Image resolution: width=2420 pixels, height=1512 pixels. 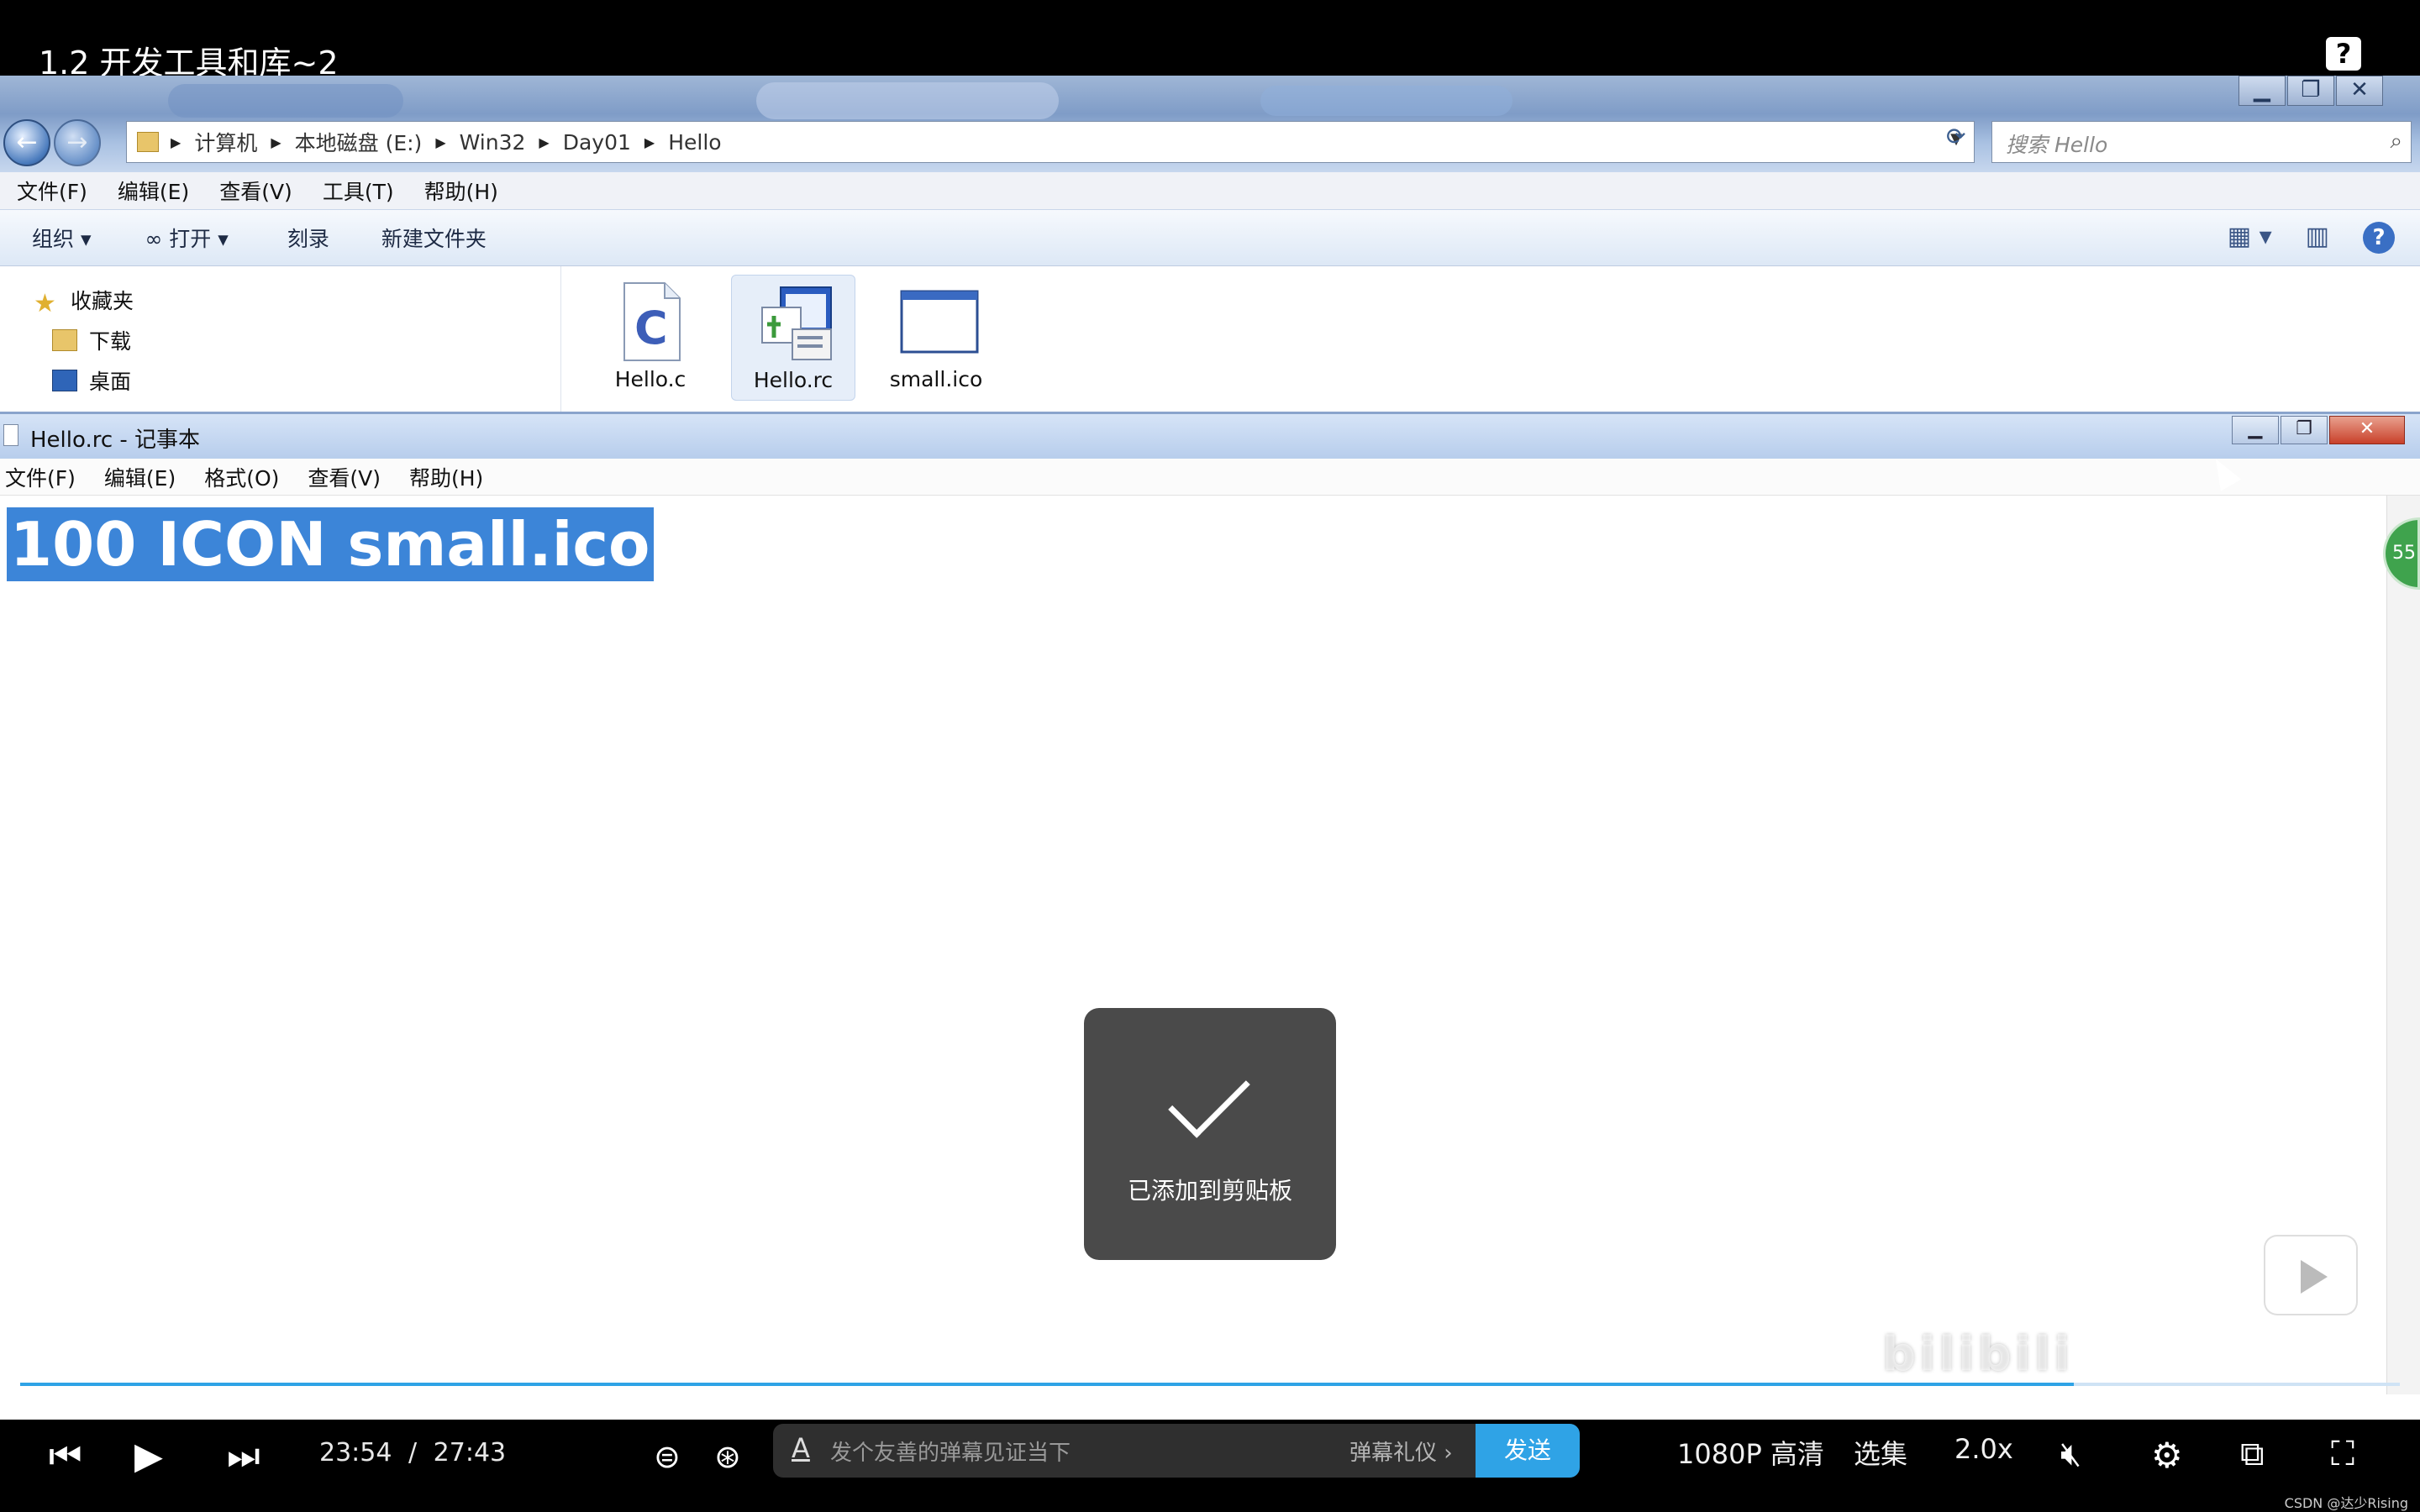 What do you see at coordinates (2342, 1454) in the screenshot?
I see `fullscreen-icon: ⛶` at bounding box center [2342, 1454].